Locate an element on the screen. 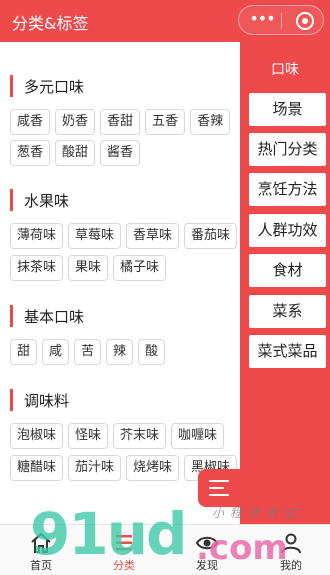 This screenshot has width=330, height=575. section-tiaoweiliao: 调味料 泡椒味 怪味 芥末味 咖喱味 糖醋味 茄汁味 烧烤味 黑椒味 is located at coordinates (125, 434).